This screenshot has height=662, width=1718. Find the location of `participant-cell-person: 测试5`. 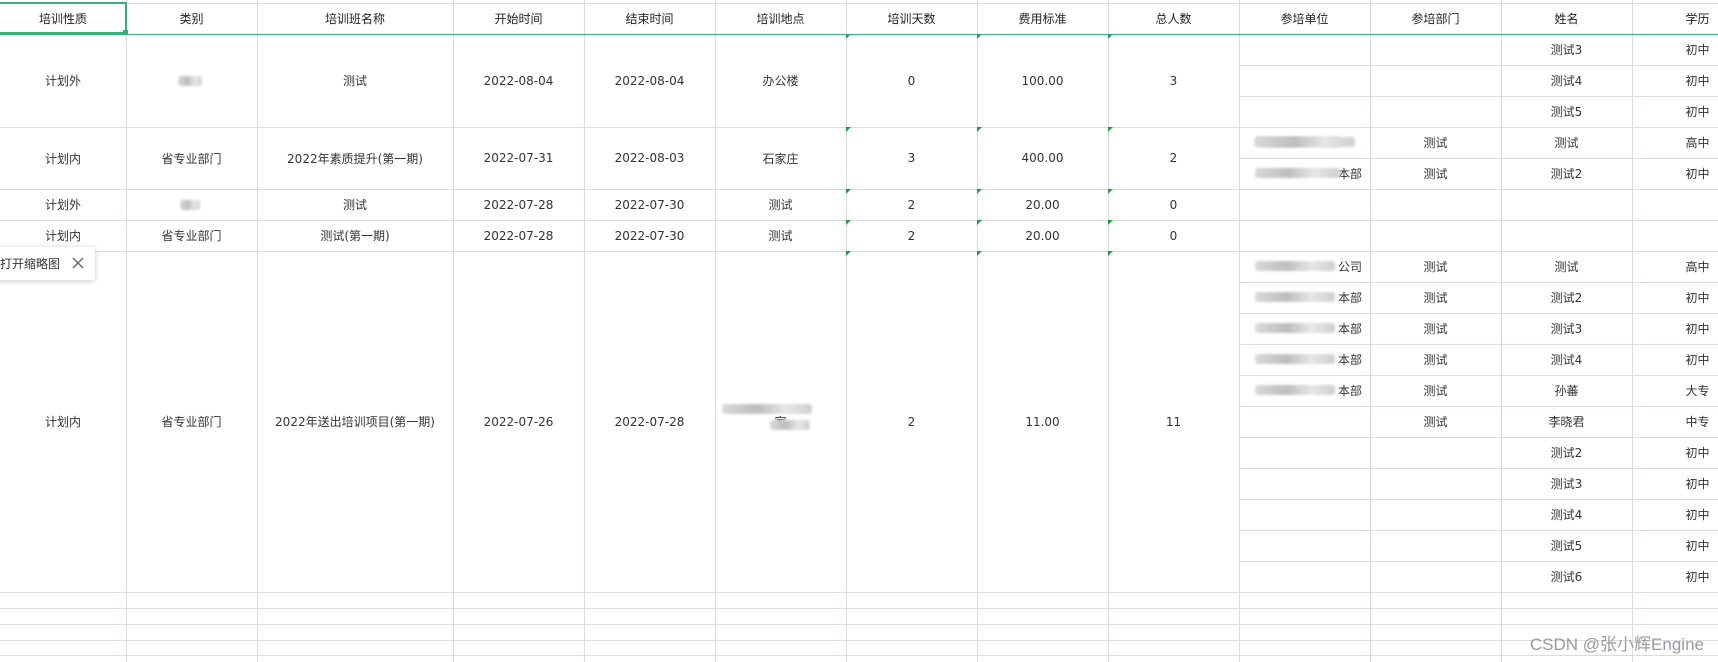

participant-cell-person: 测试5 is located at coordinates (1566, 545).